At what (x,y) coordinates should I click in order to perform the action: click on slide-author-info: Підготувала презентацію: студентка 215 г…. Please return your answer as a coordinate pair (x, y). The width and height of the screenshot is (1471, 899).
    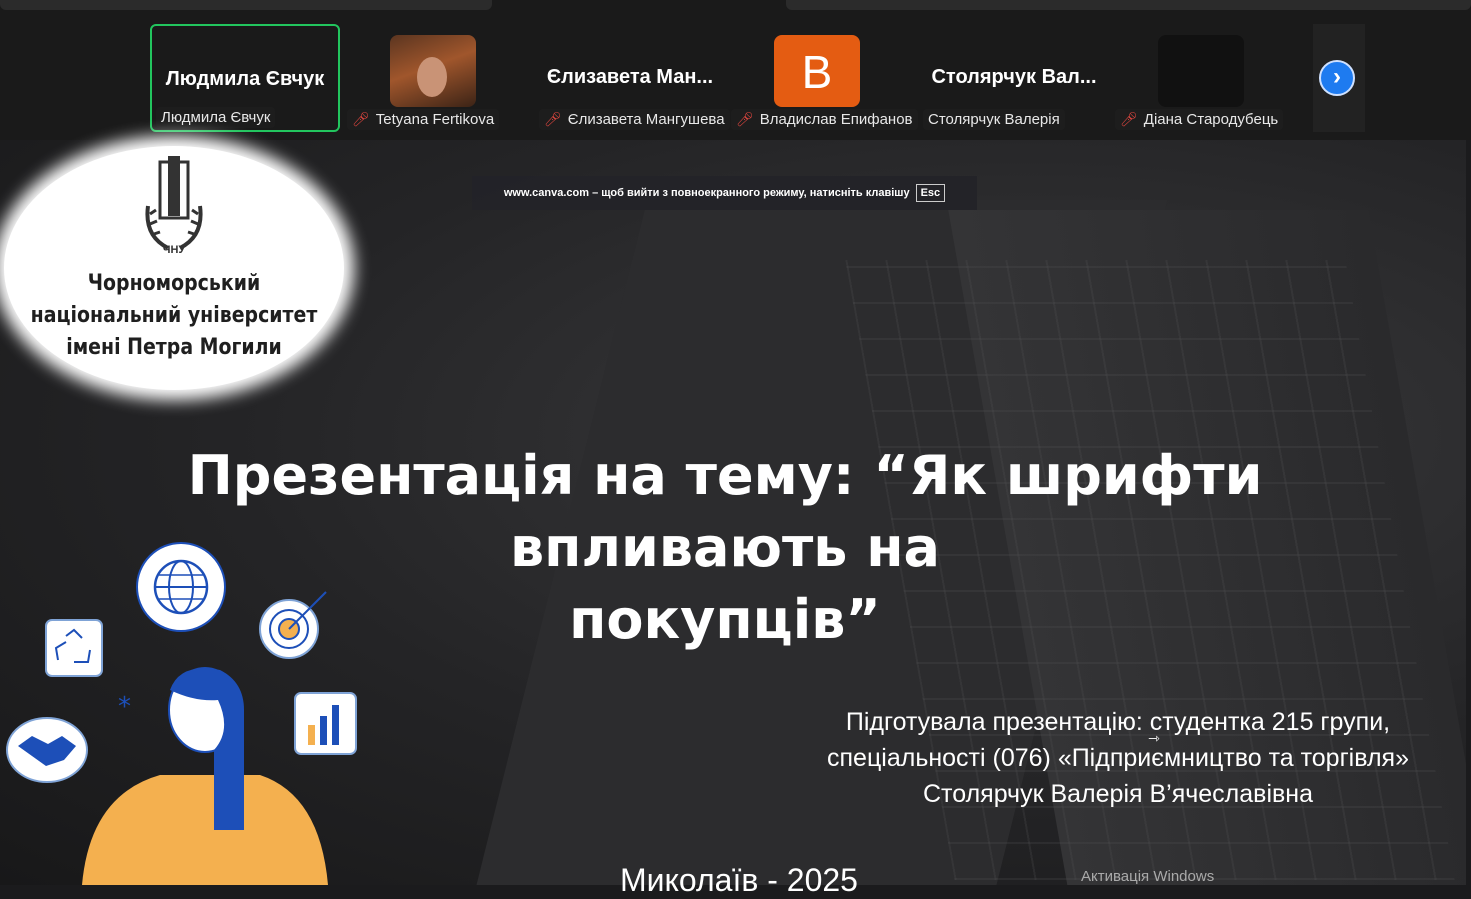
    Looking at the image, I should click on (1118, 758).